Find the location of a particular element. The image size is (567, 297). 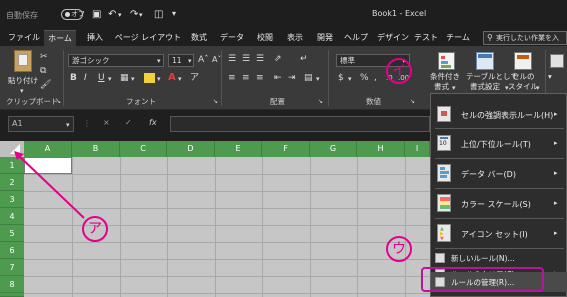

annotation-pointer-line is located at coordinates (51, 186).